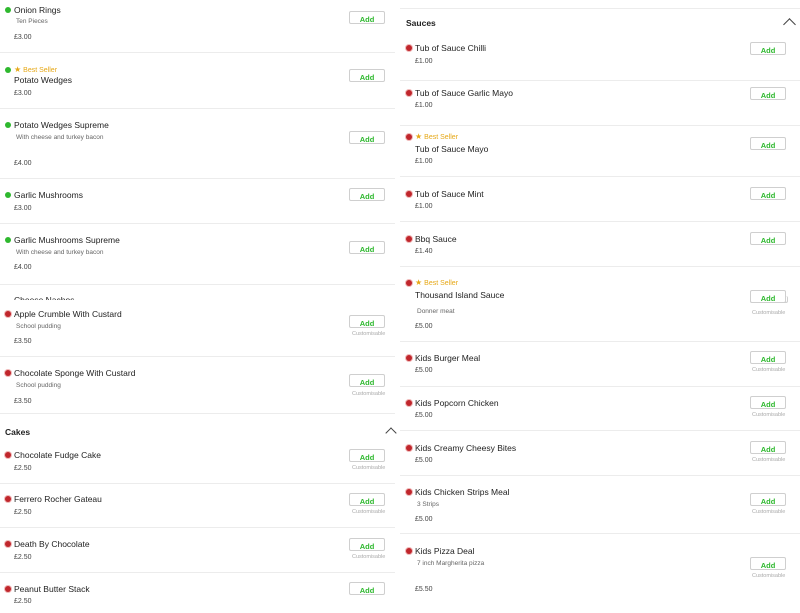 The width and height of the screenshot is (800, 613). I want to click on item-price: £1.40, so click(424, 251).